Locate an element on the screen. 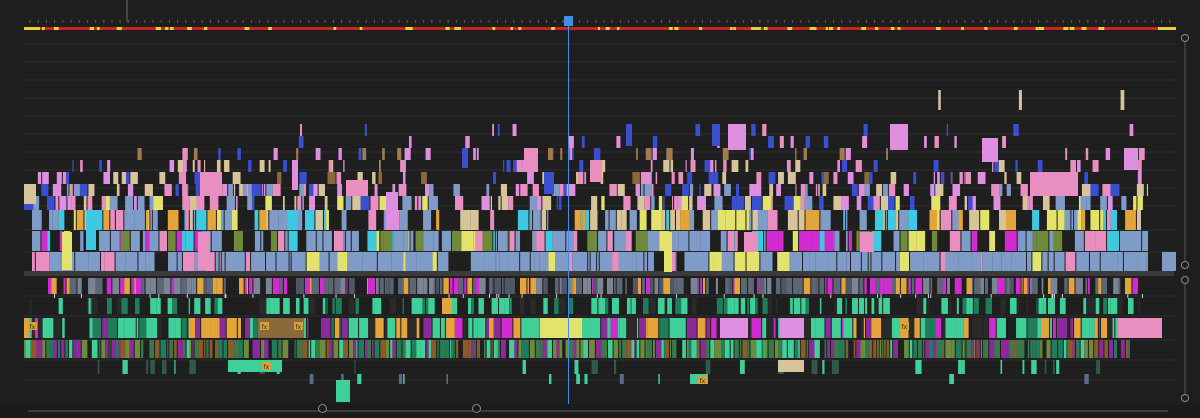 This screenshot has width=1200, height=418. video-clip-block is located at coordinates (91, 230).